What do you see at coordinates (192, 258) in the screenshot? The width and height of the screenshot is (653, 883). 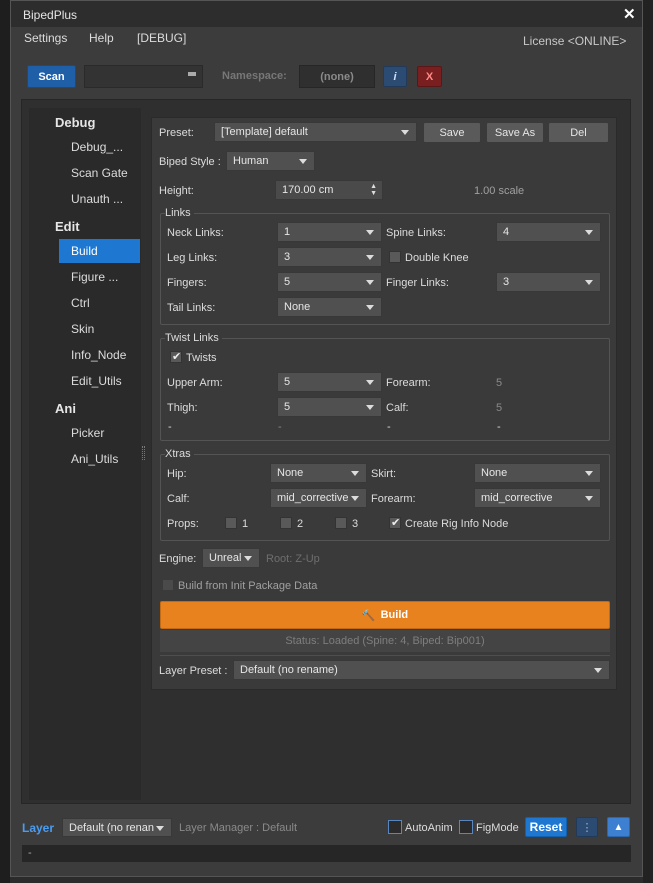 I see `leg-links-label: Leg Links:` at bounding box center [192, 258].